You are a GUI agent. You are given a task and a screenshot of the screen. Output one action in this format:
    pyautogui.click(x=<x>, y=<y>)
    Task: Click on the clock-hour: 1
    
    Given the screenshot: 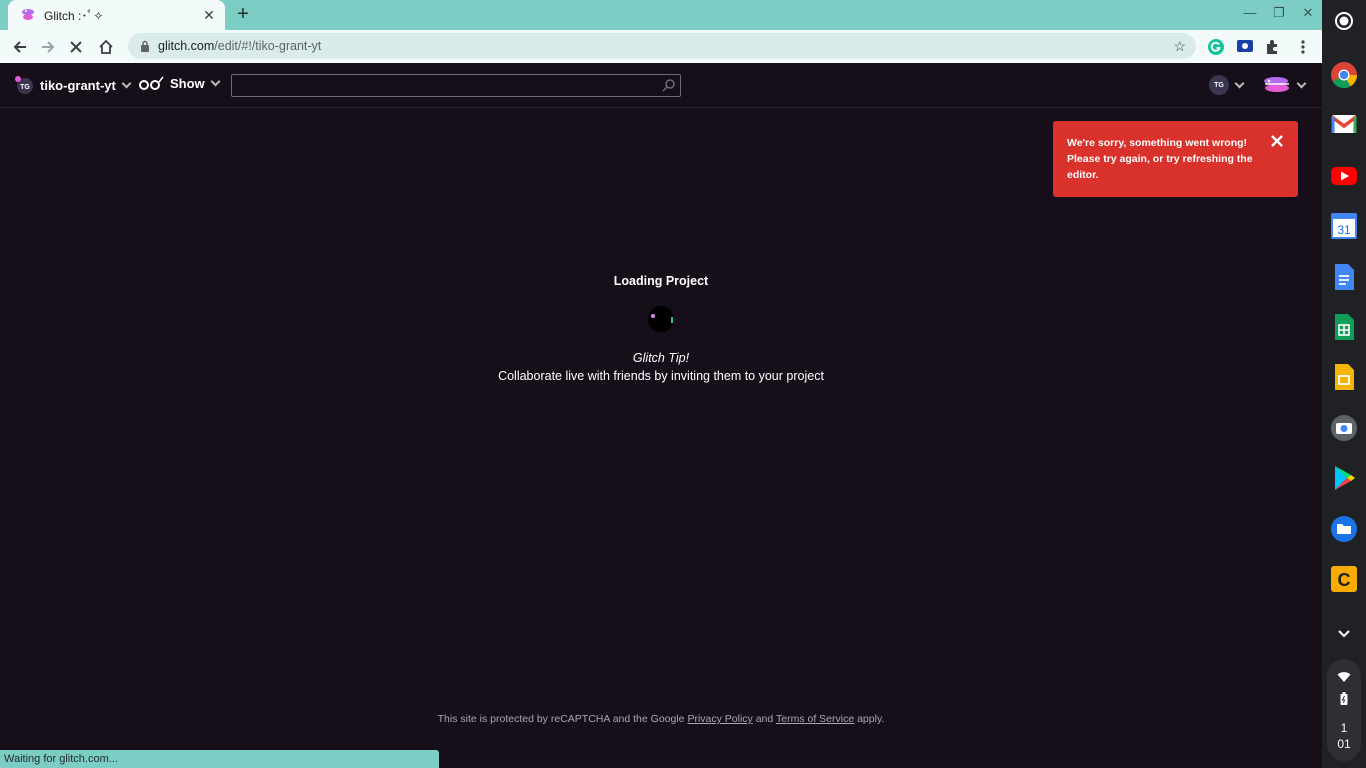 What is the action you would take?
    pyautogui.click(x=1344, y=728)
    